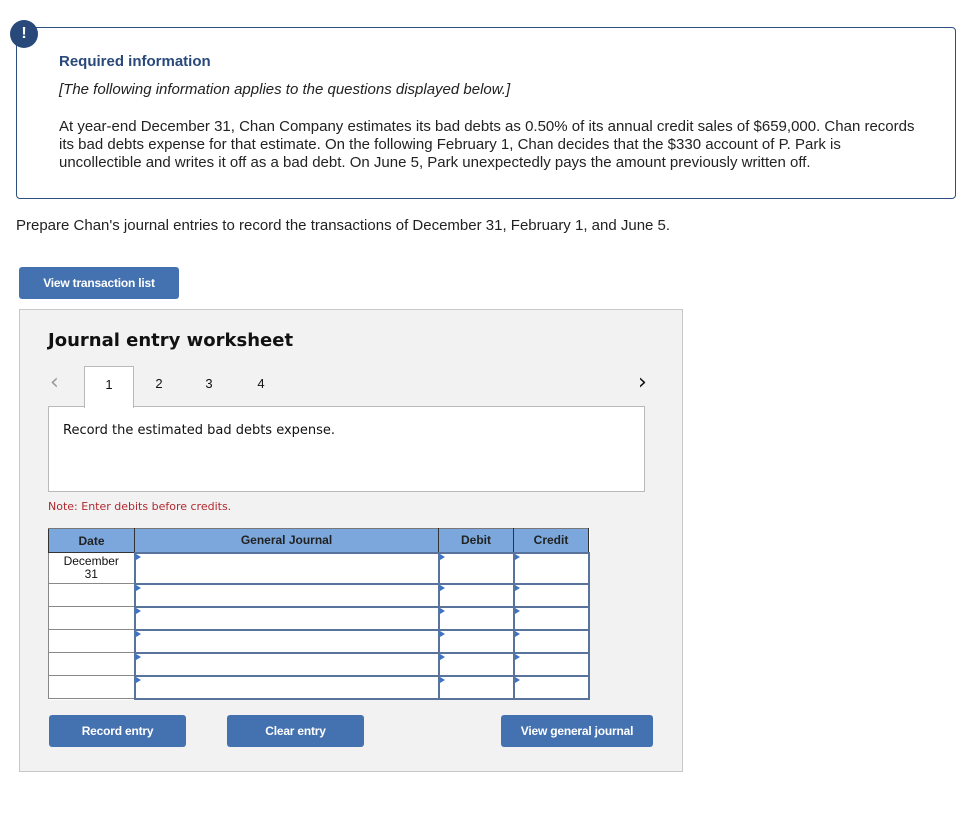 This screenshot has width=968, height=822. I want to click on alert-icon: !, so click(24, 34).